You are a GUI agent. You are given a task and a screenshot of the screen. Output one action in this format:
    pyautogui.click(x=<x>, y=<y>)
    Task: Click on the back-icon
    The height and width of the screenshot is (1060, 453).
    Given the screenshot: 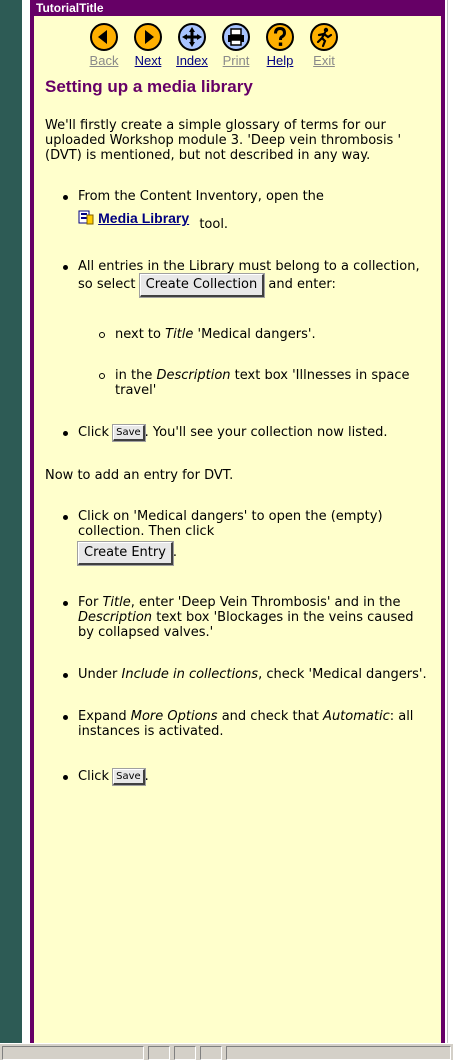 What is the action you would take?
    pyautogui.click(x=104, y=37)
    